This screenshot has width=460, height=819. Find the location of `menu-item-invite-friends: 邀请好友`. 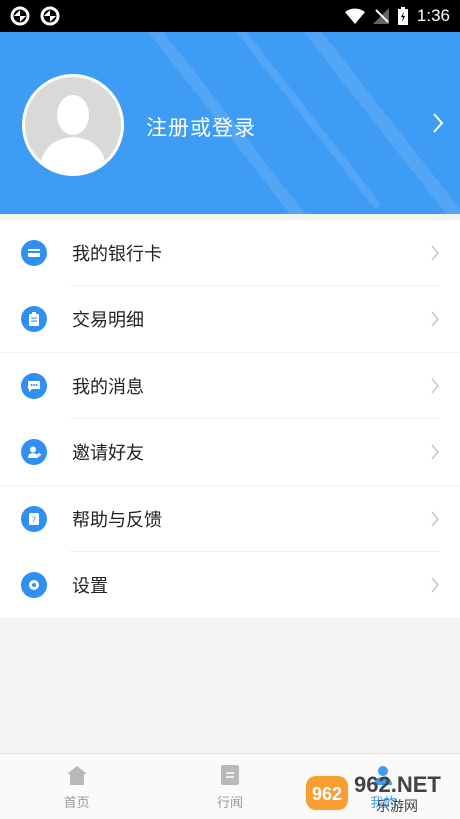

menu-item-invite-friends: 邀请好友 is located at coordinates (230, 452).